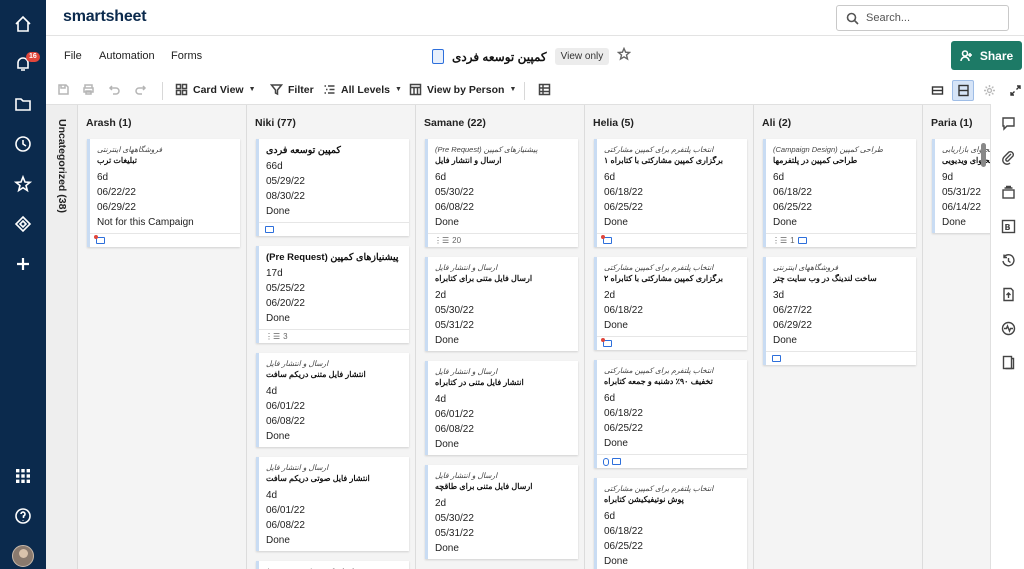  What do you see at coordinates (62, 337) in the screenshot?
I see `uncategorized-lane: Uncategorized (38)` at bounding box center [62, 337].